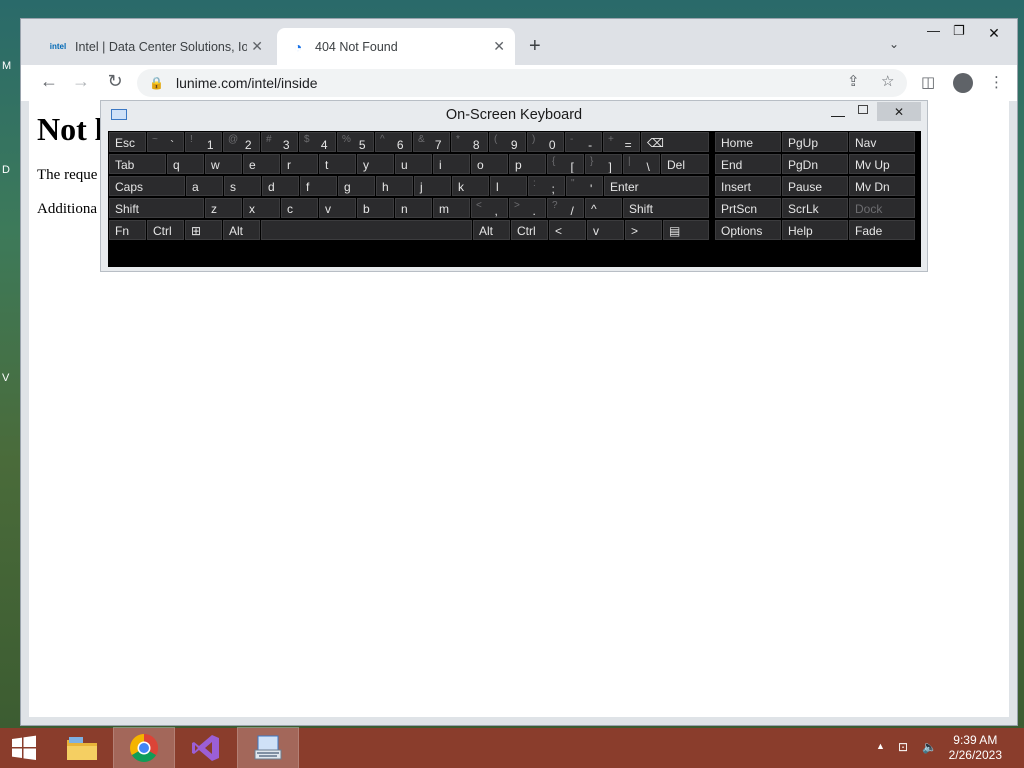 The height and width of the screenshot is (768, 1024). I want to click on osk-titlebar: On-Screen Keyboard — ✕, so click(514, 116).